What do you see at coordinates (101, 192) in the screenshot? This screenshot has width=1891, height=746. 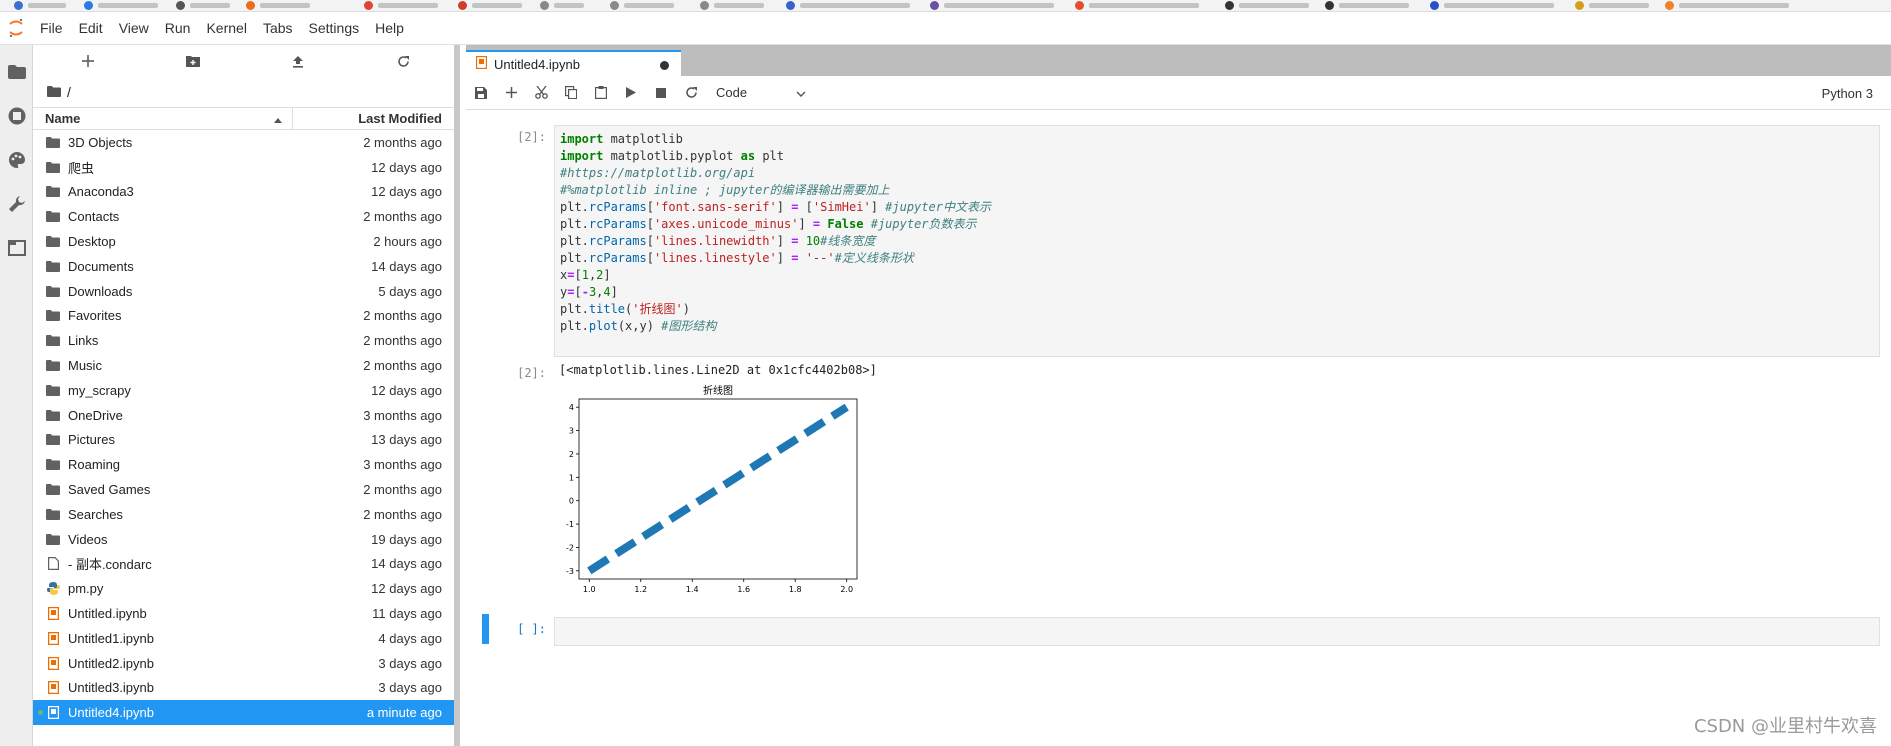 I see `file-name: Anaconda3` at bounding box center [101, 192].